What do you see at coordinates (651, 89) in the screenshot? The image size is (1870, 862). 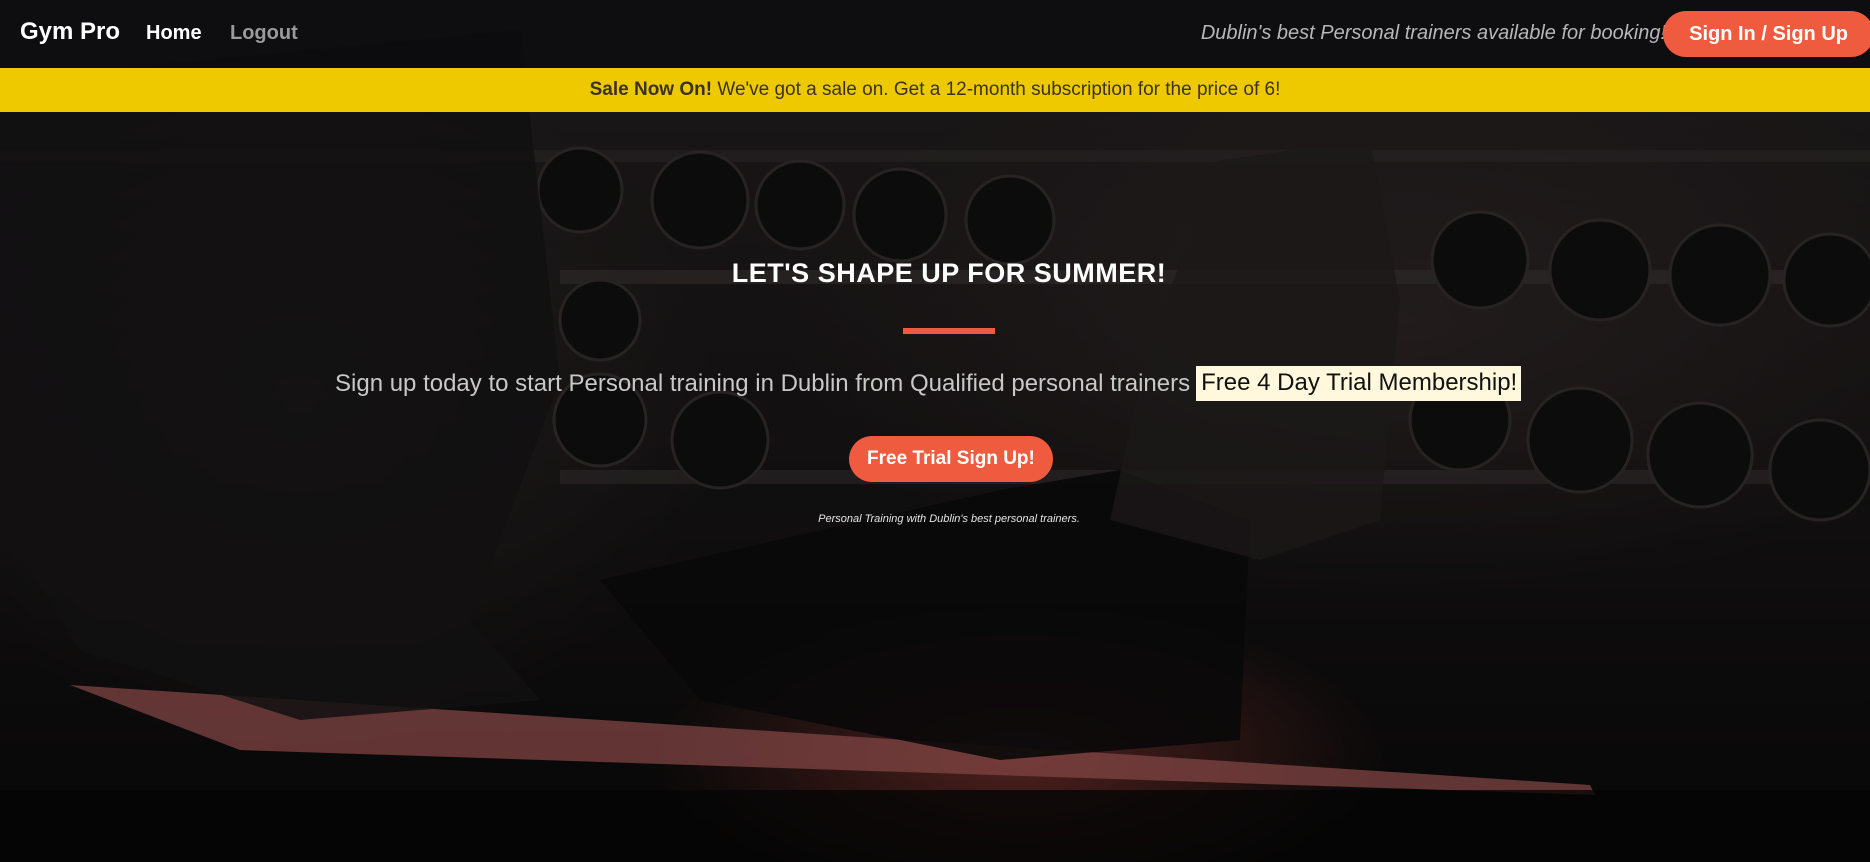 I see `sale-banner-heading: Sale Now On!` at bounding box center [651, 89].